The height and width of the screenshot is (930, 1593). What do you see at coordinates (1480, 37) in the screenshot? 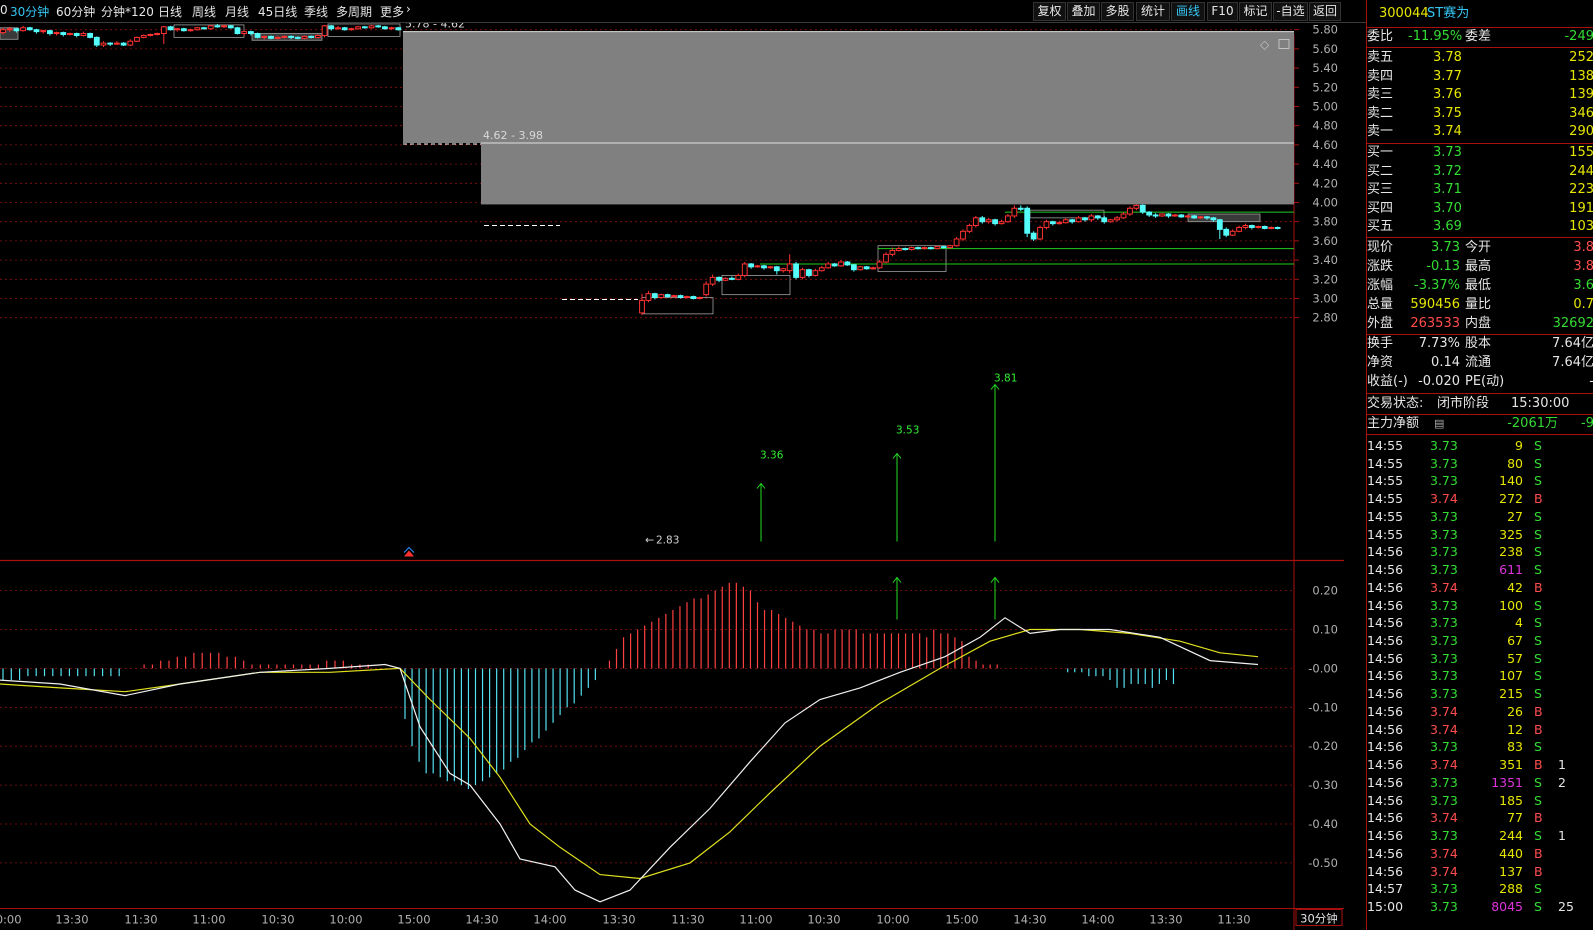
I see `weibi-row: 委比 -11.95% 委差 -249` at bounding box center [1480, 37].